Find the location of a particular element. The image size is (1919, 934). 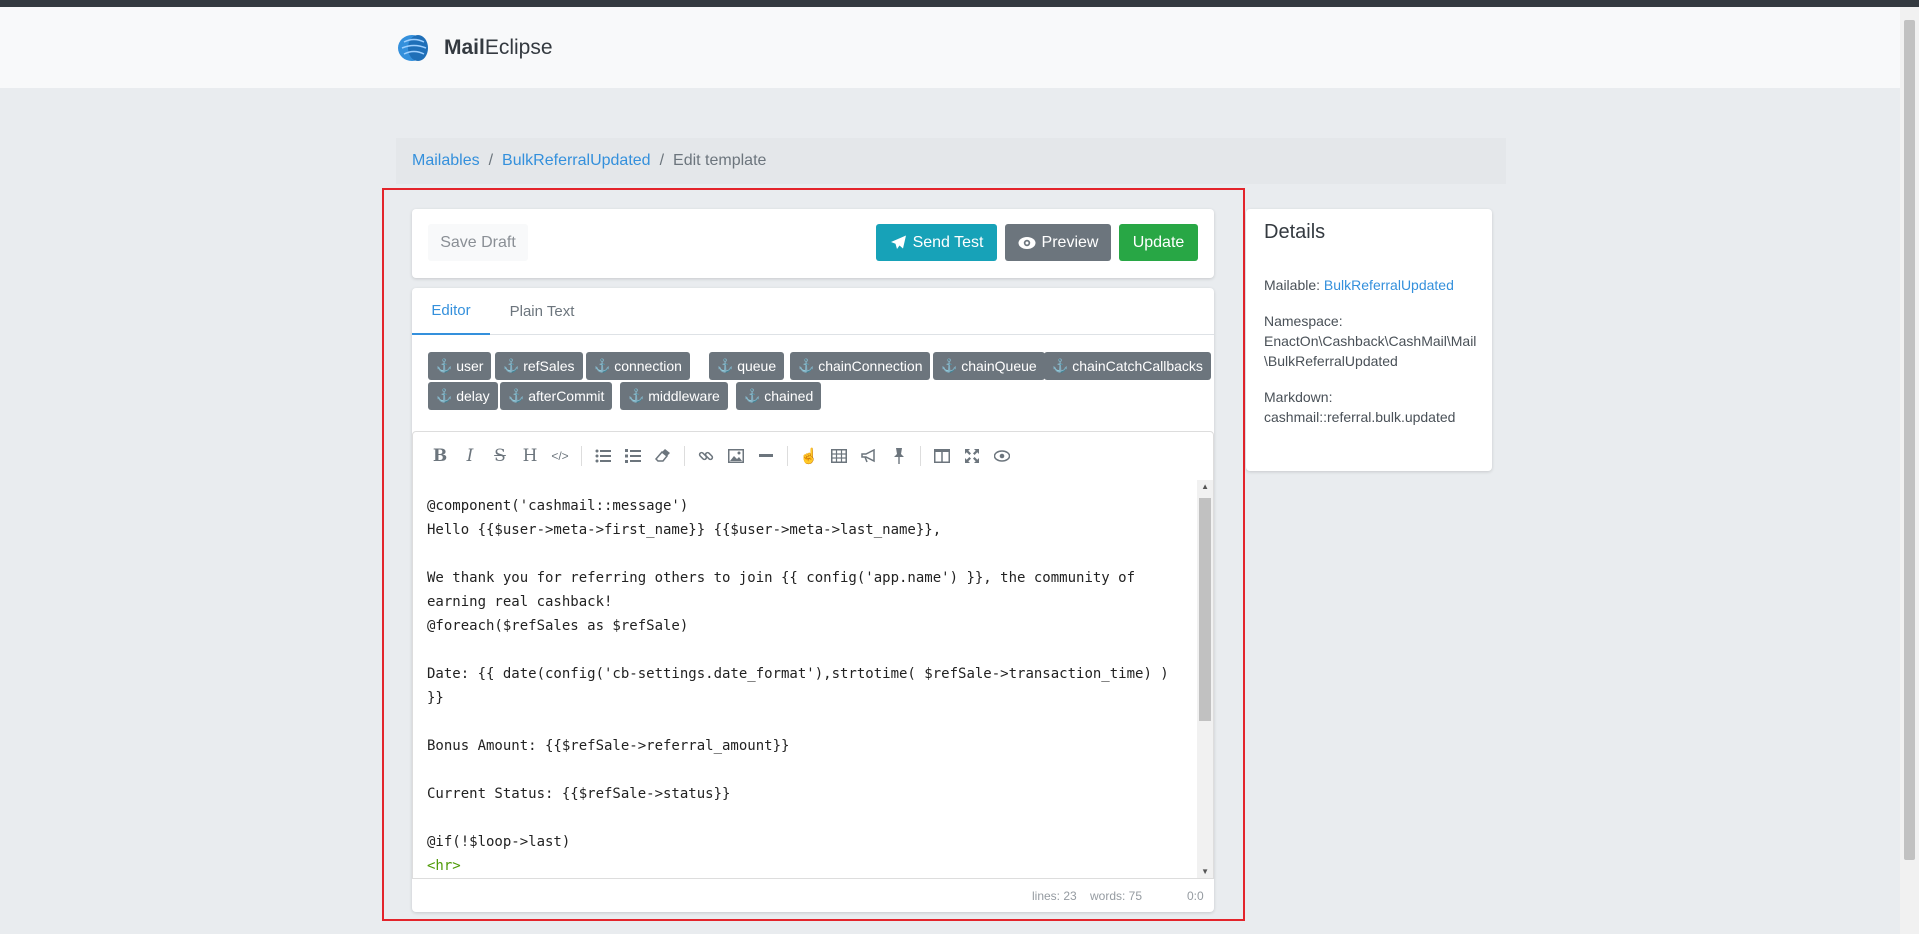

image-icon is located at coordinates (736, 456).